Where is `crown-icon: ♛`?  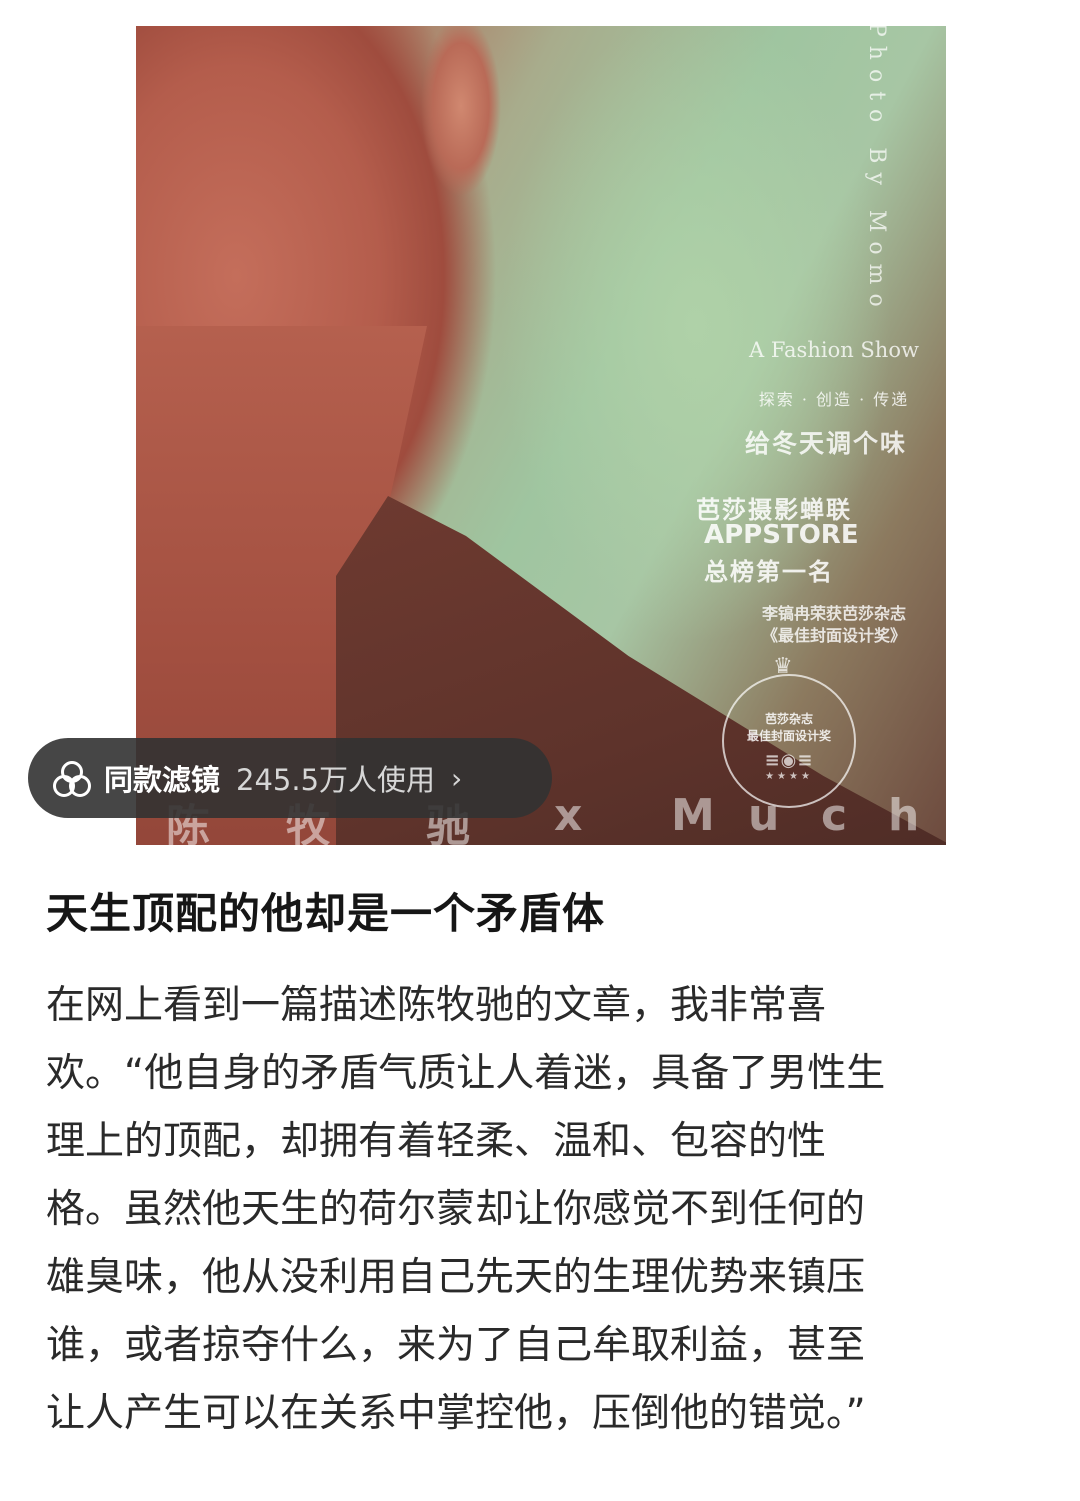 crown-icon: ♛ is located at coordinates (783, 666).